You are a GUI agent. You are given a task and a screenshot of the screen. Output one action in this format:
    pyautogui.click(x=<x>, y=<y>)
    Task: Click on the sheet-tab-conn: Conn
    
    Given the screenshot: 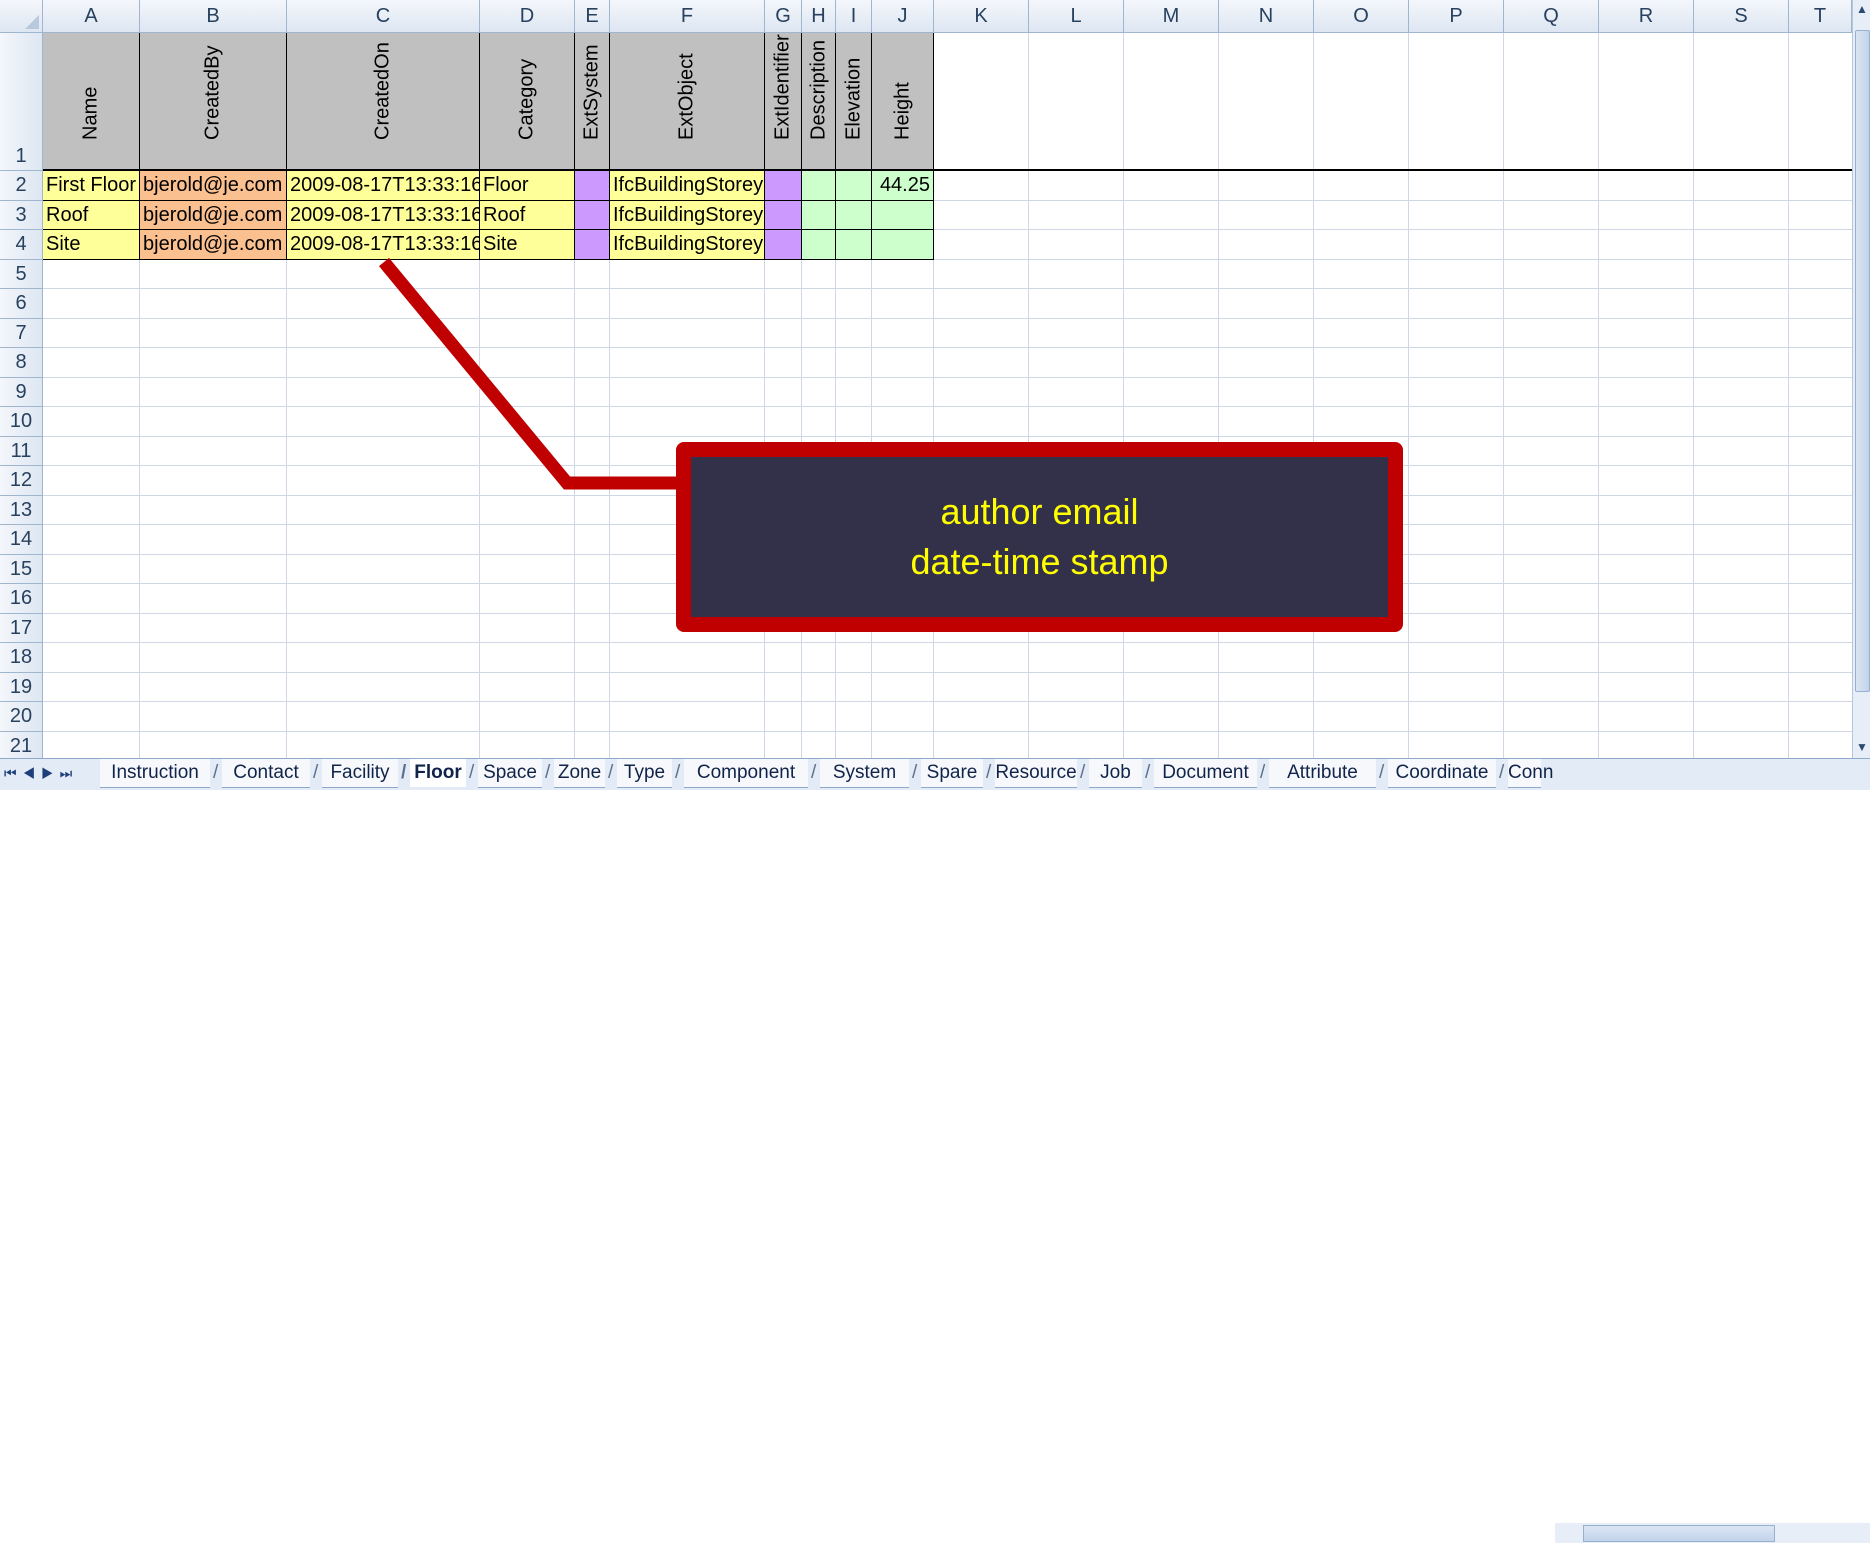 What is the action you would take?
    pyautogui.click(x=1526, y=773)
    